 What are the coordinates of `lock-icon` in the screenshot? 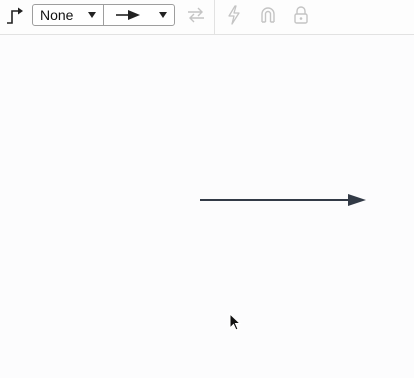 It's located at (301, 15).